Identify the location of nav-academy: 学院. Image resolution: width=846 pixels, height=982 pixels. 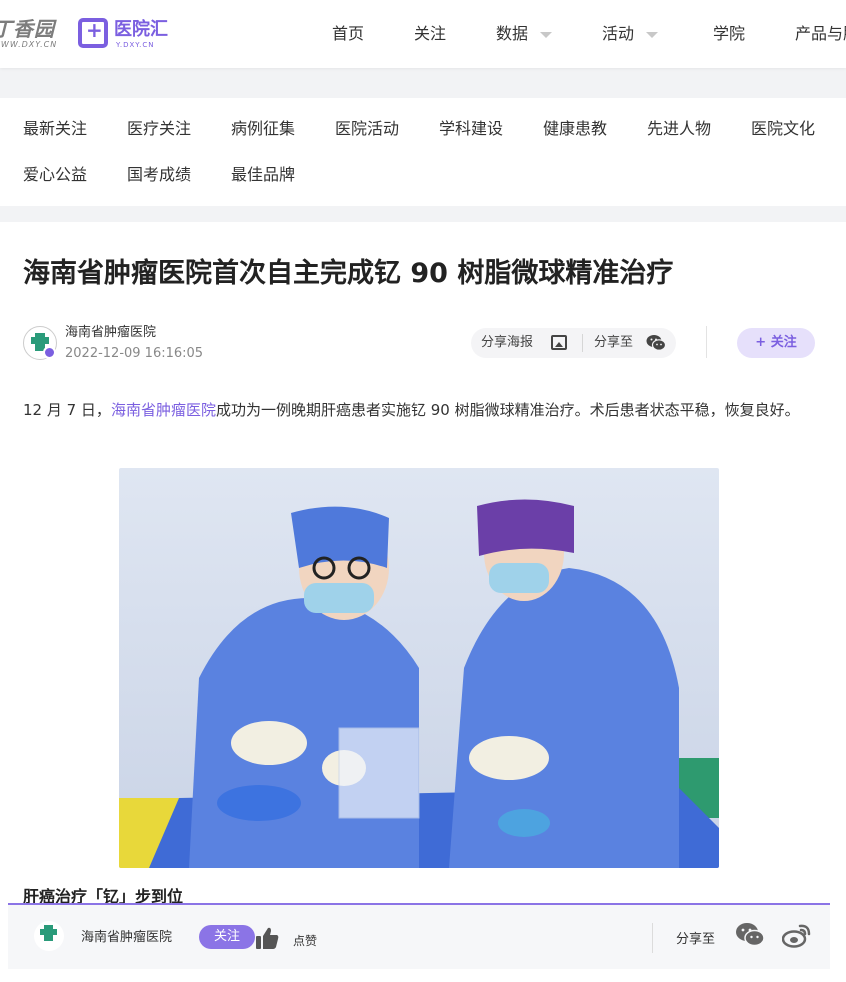
(729, 34).